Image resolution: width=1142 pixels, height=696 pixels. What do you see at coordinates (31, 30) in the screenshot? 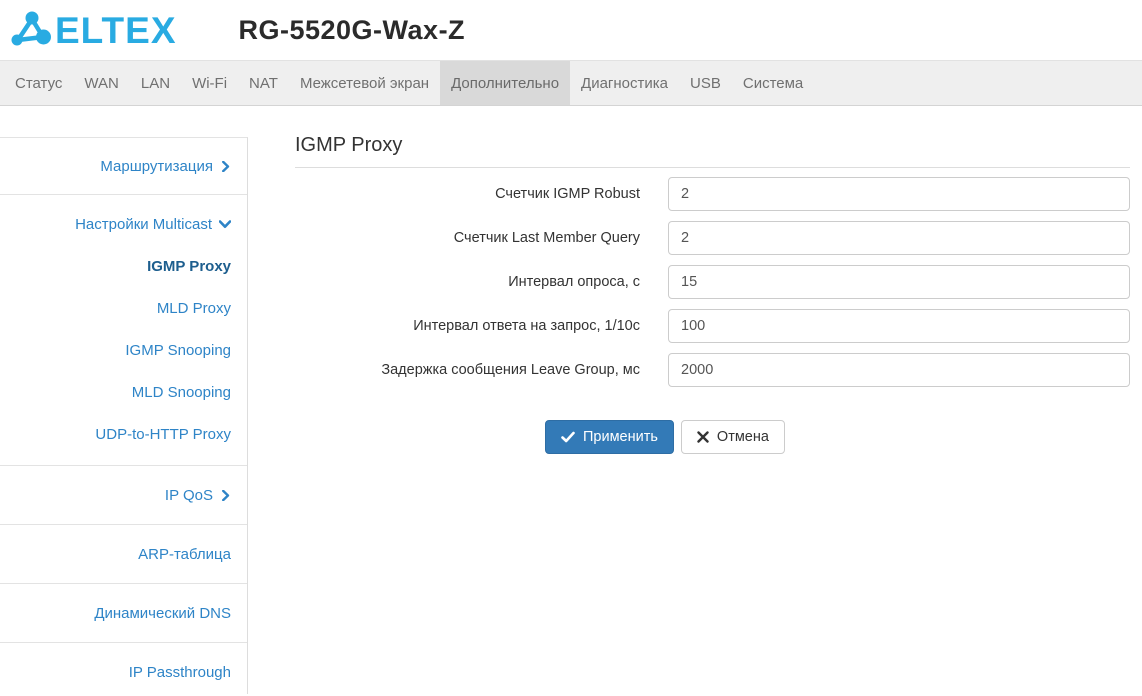
I see `eltex-molecule-icon` at bounding box center [31, 30].